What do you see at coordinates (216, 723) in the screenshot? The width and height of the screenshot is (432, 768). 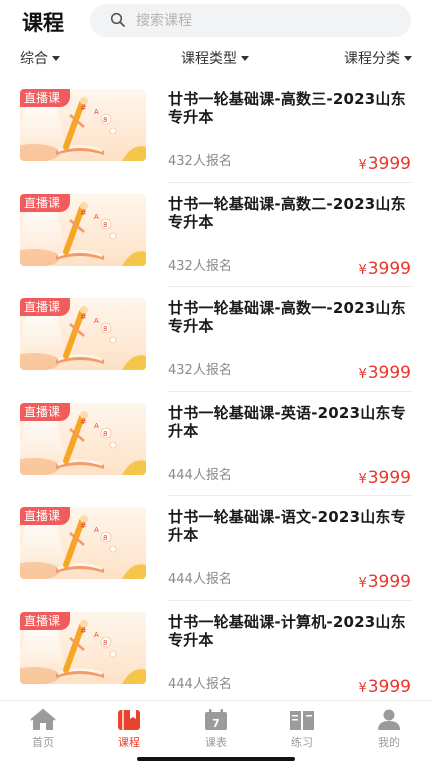 I see `calendar-icon-day: 7` at bounding box center [216, 723].